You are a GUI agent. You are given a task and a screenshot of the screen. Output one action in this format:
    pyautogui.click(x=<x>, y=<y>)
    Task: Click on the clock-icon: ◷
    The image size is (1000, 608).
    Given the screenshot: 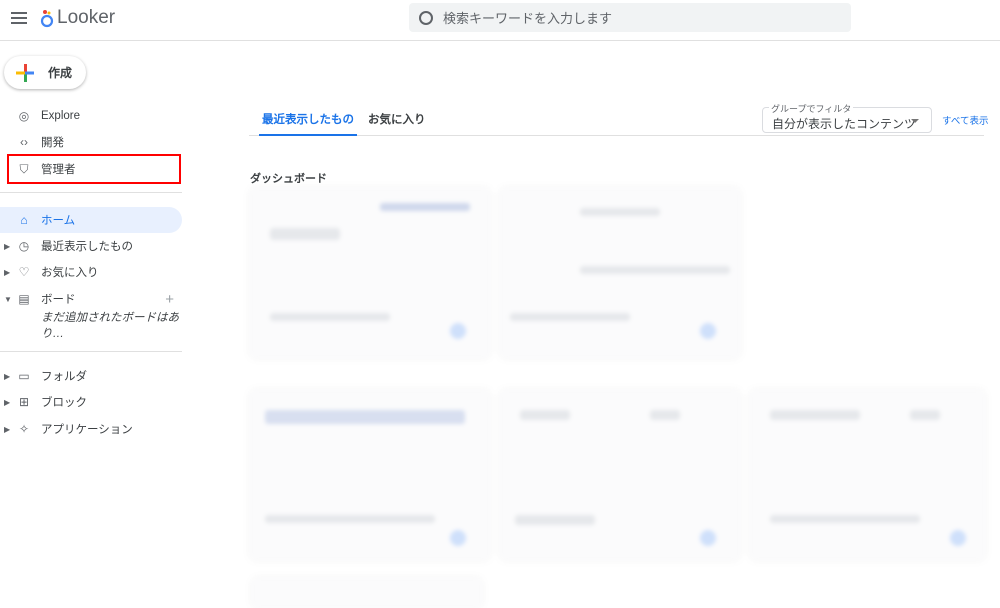 What is the action you would take?
    pyautogui.click(x=24, y=246)
    